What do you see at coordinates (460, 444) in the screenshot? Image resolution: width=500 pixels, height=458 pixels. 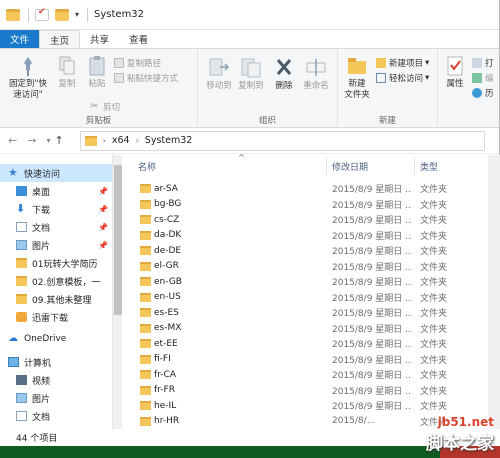 I see `watermark-name: 脚本之家` at bounding box center [460, 444].